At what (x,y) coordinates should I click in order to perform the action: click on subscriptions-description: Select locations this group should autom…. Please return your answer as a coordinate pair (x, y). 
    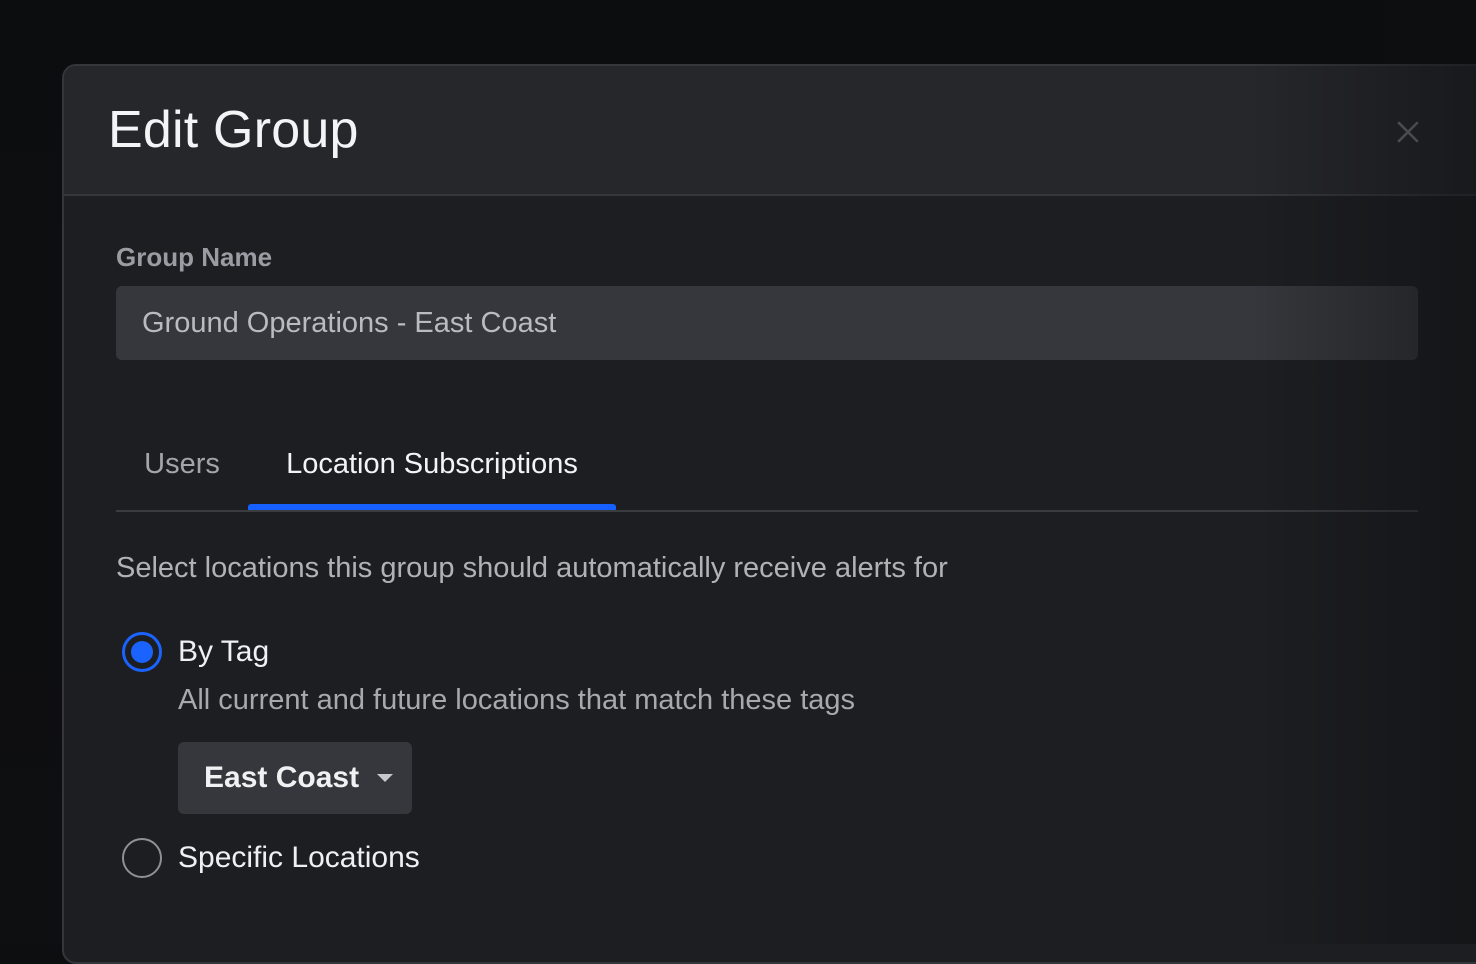
    Looking at the image, I should click on (532, 568).